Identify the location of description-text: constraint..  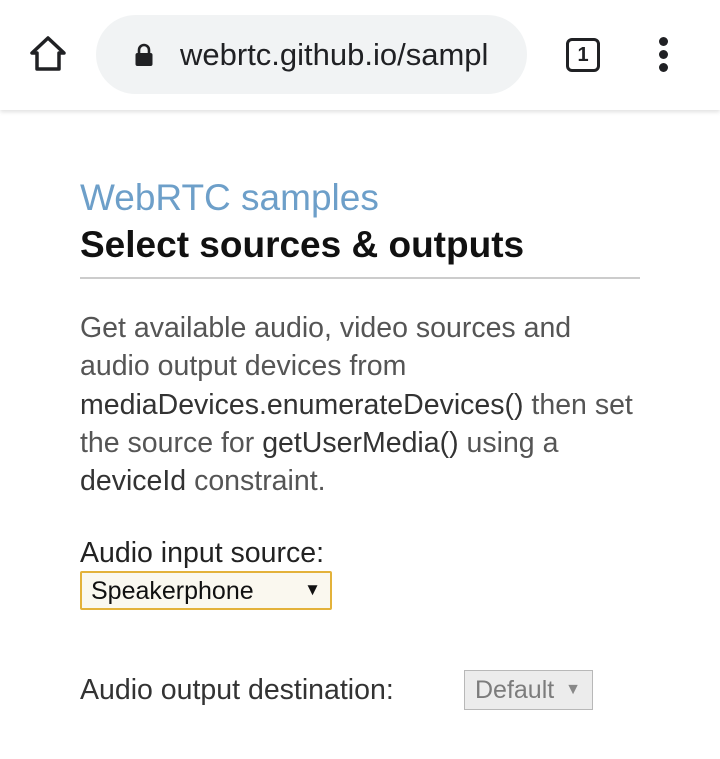
(256, 481).